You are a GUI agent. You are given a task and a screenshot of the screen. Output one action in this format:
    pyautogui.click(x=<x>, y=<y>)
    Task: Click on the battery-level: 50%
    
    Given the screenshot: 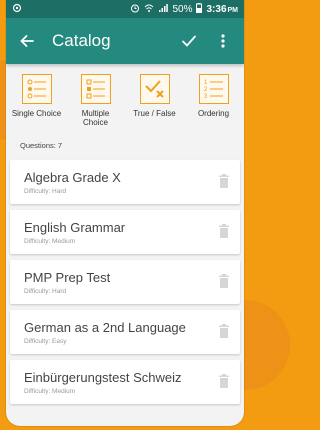 What is the action you would take?
    pyautogui.click(x=182, y=9)
    